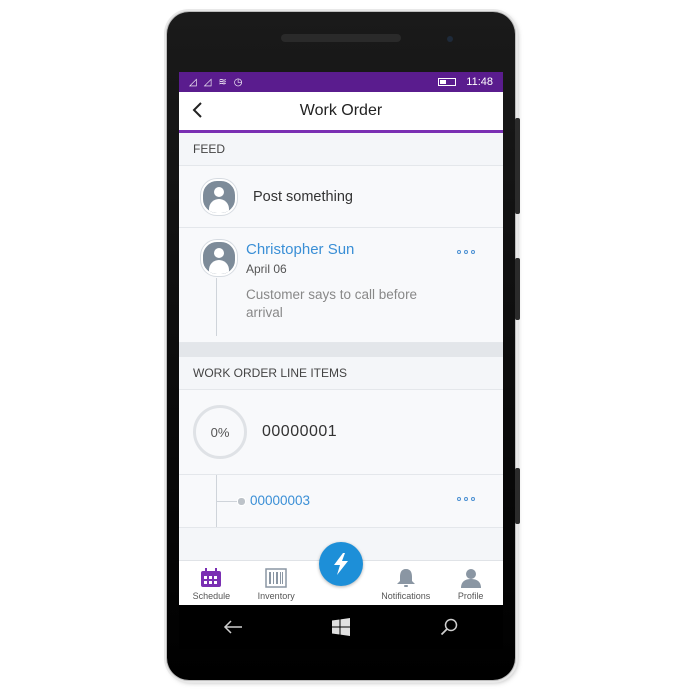  I want to click on post-composer: Post something, so click(341, 197).